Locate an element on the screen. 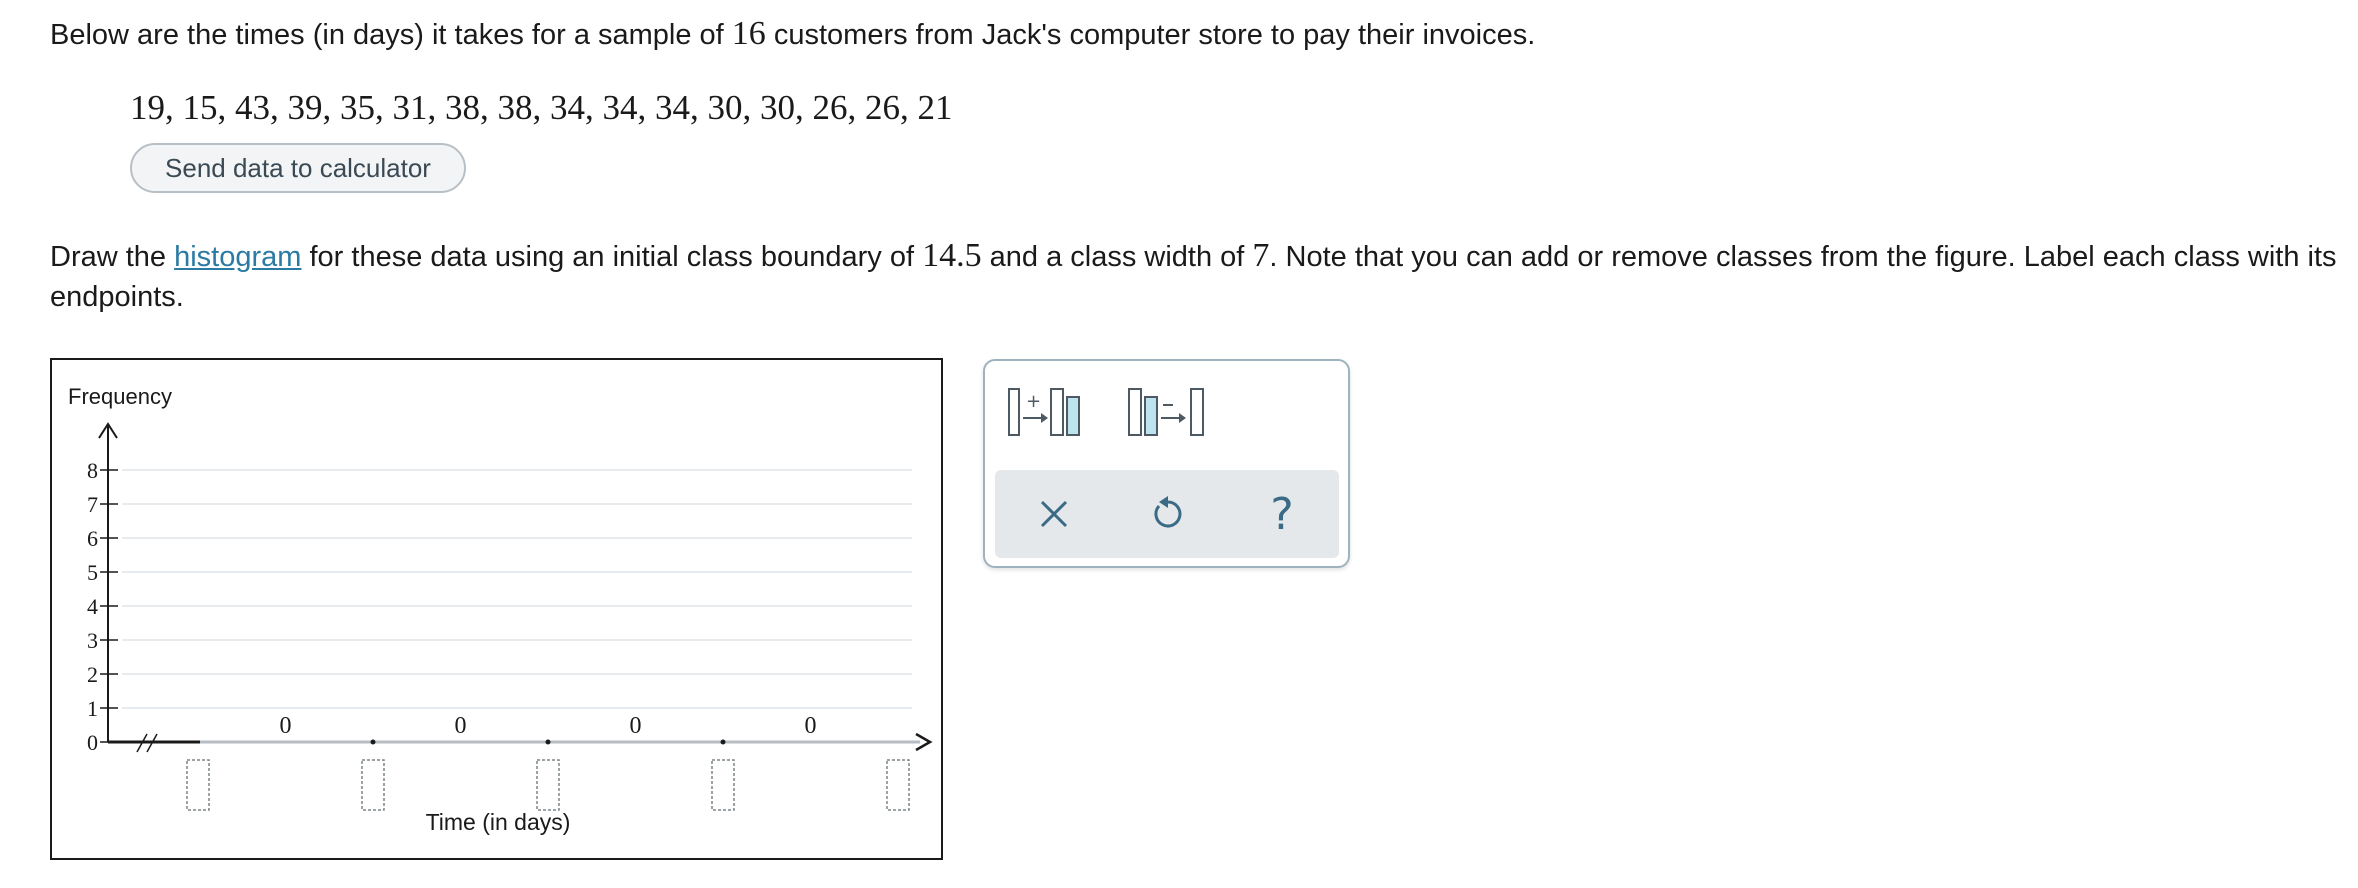 This screenshot has width=2358, height=888. y-tick-label: 4 is located at coordinates (92, 606).